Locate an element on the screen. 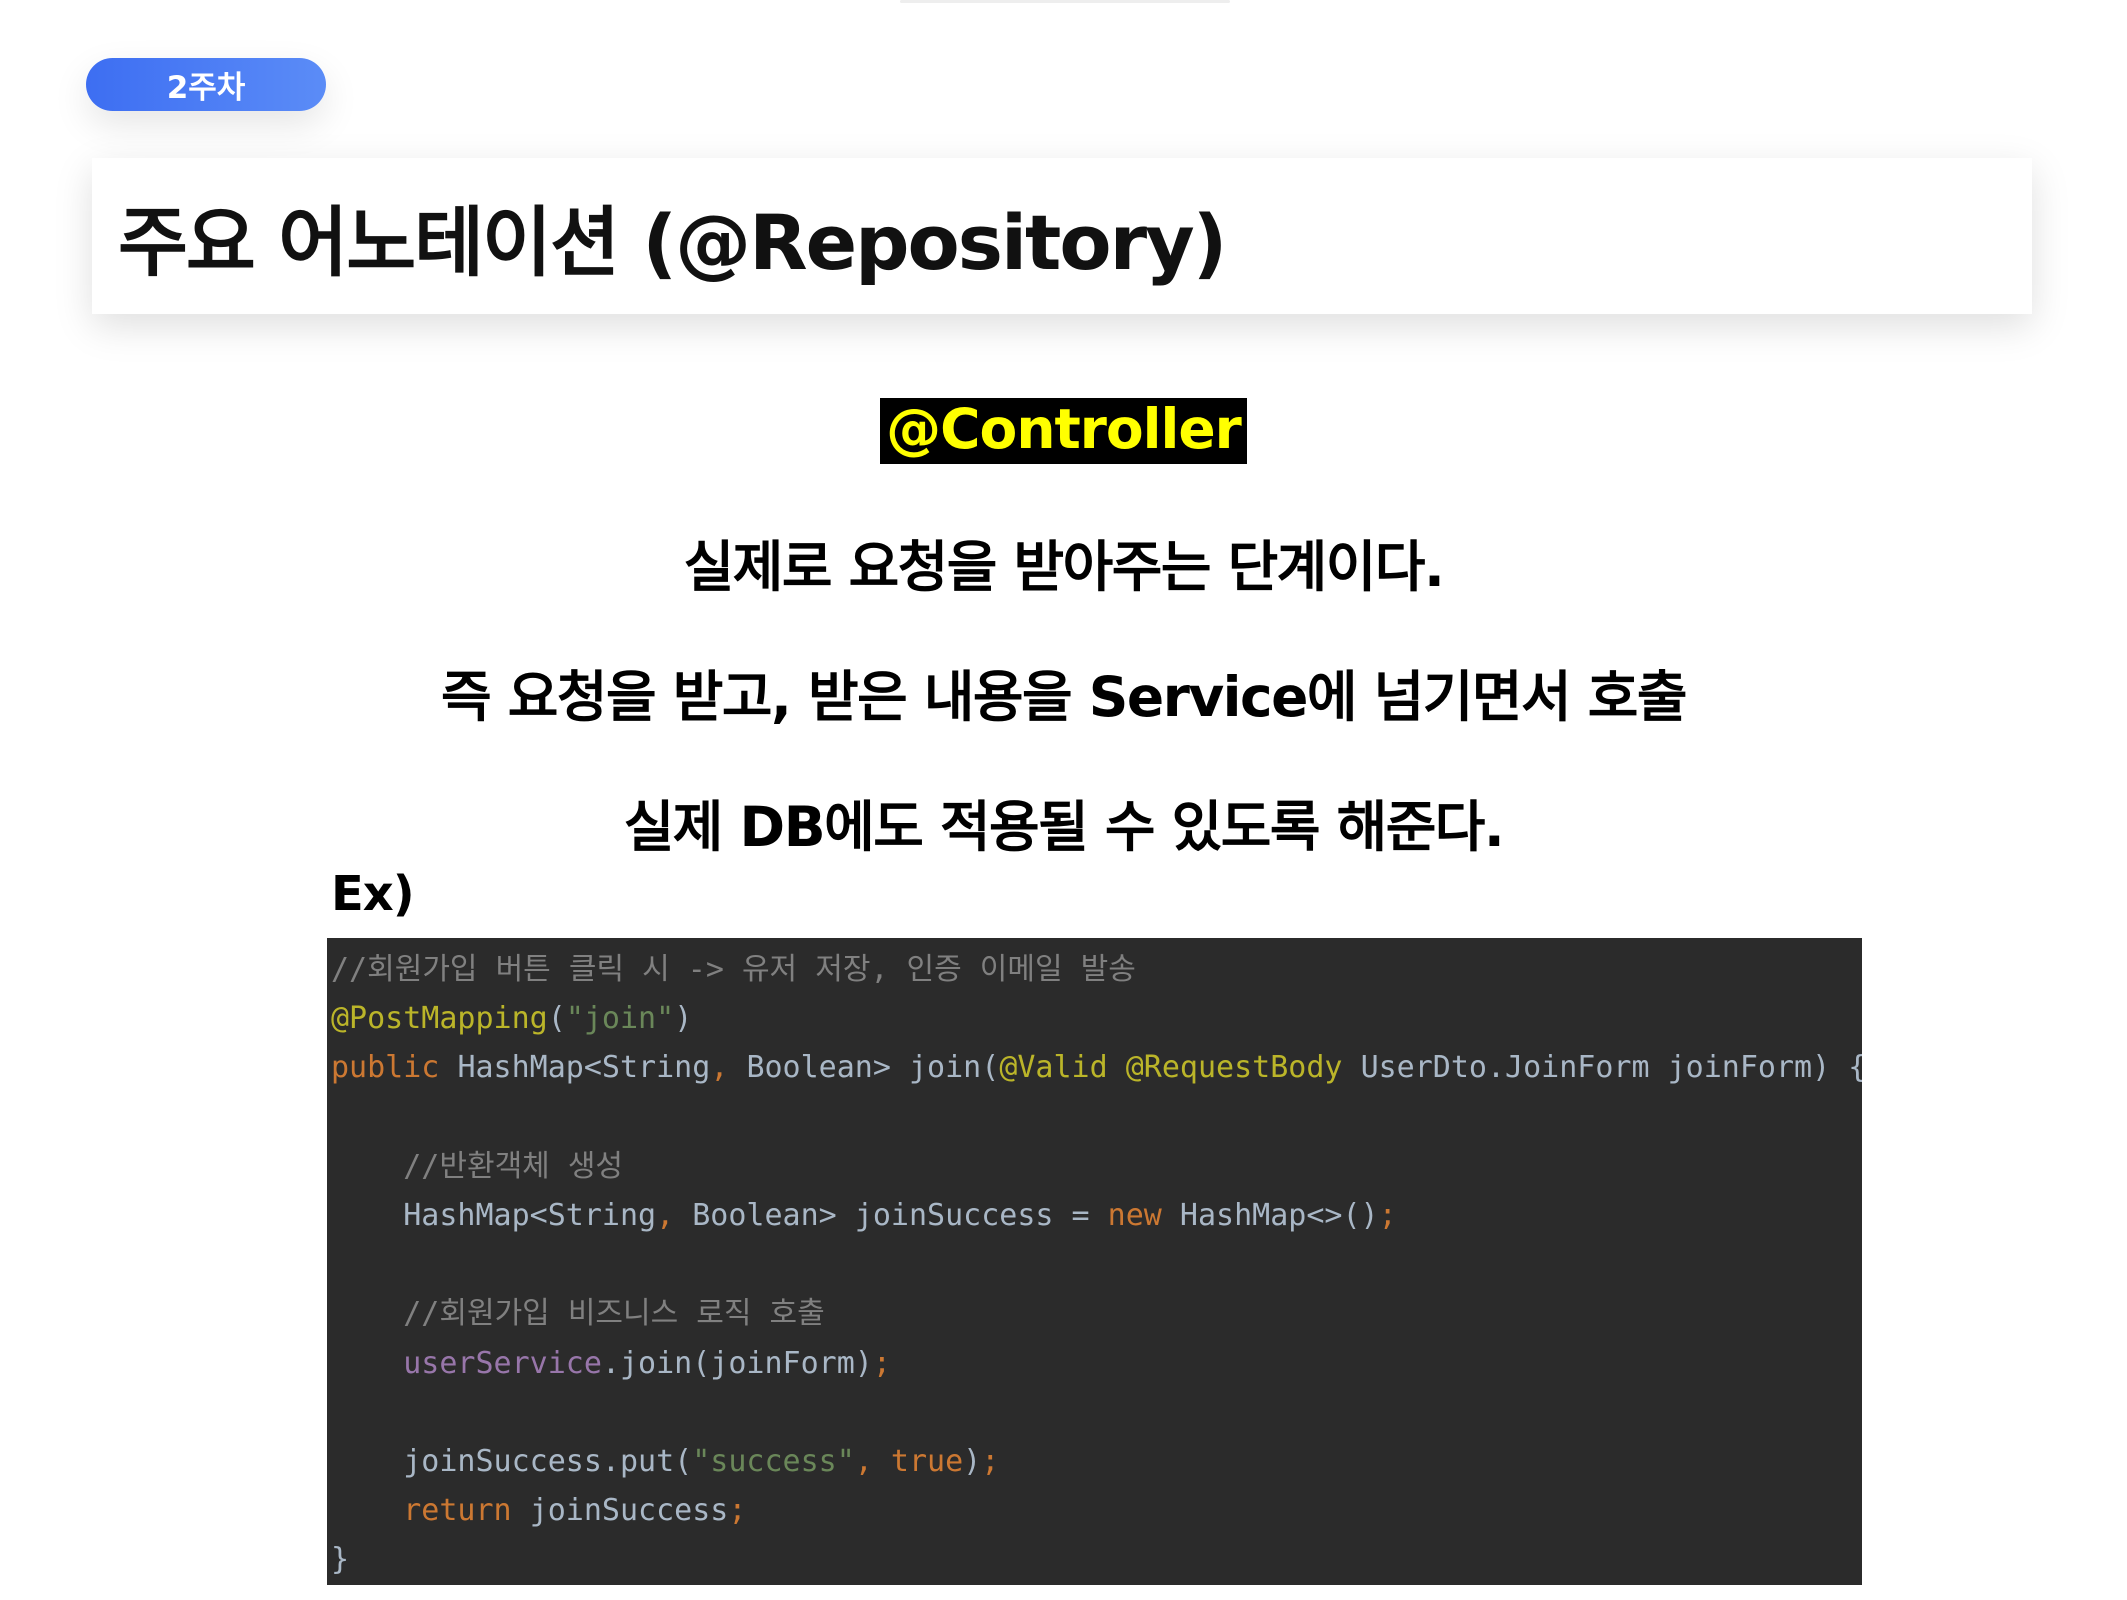  code-token: @RequestBody is located at coordinates (1243, 1068).